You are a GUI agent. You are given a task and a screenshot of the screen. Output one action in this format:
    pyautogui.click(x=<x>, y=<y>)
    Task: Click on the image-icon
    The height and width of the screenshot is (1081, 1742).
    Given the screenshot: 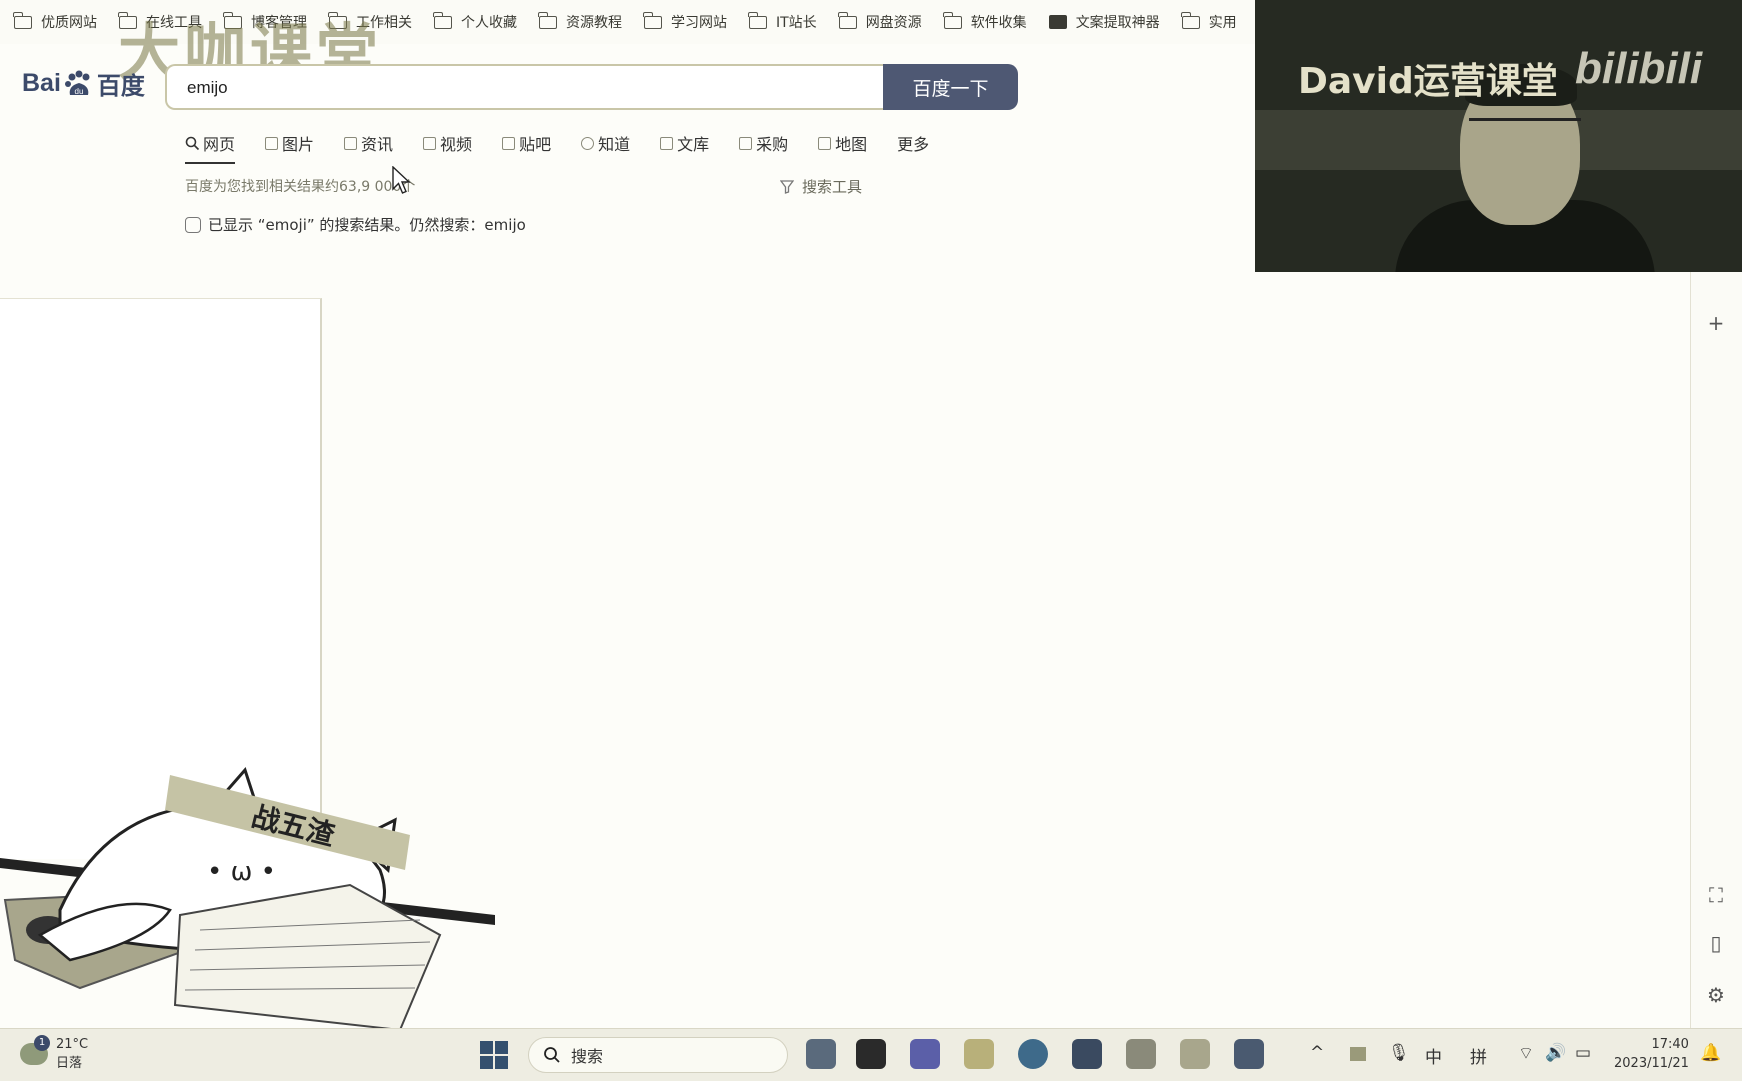 What is the action you would take?
    pyautogui.click(x=272, y=143)
    